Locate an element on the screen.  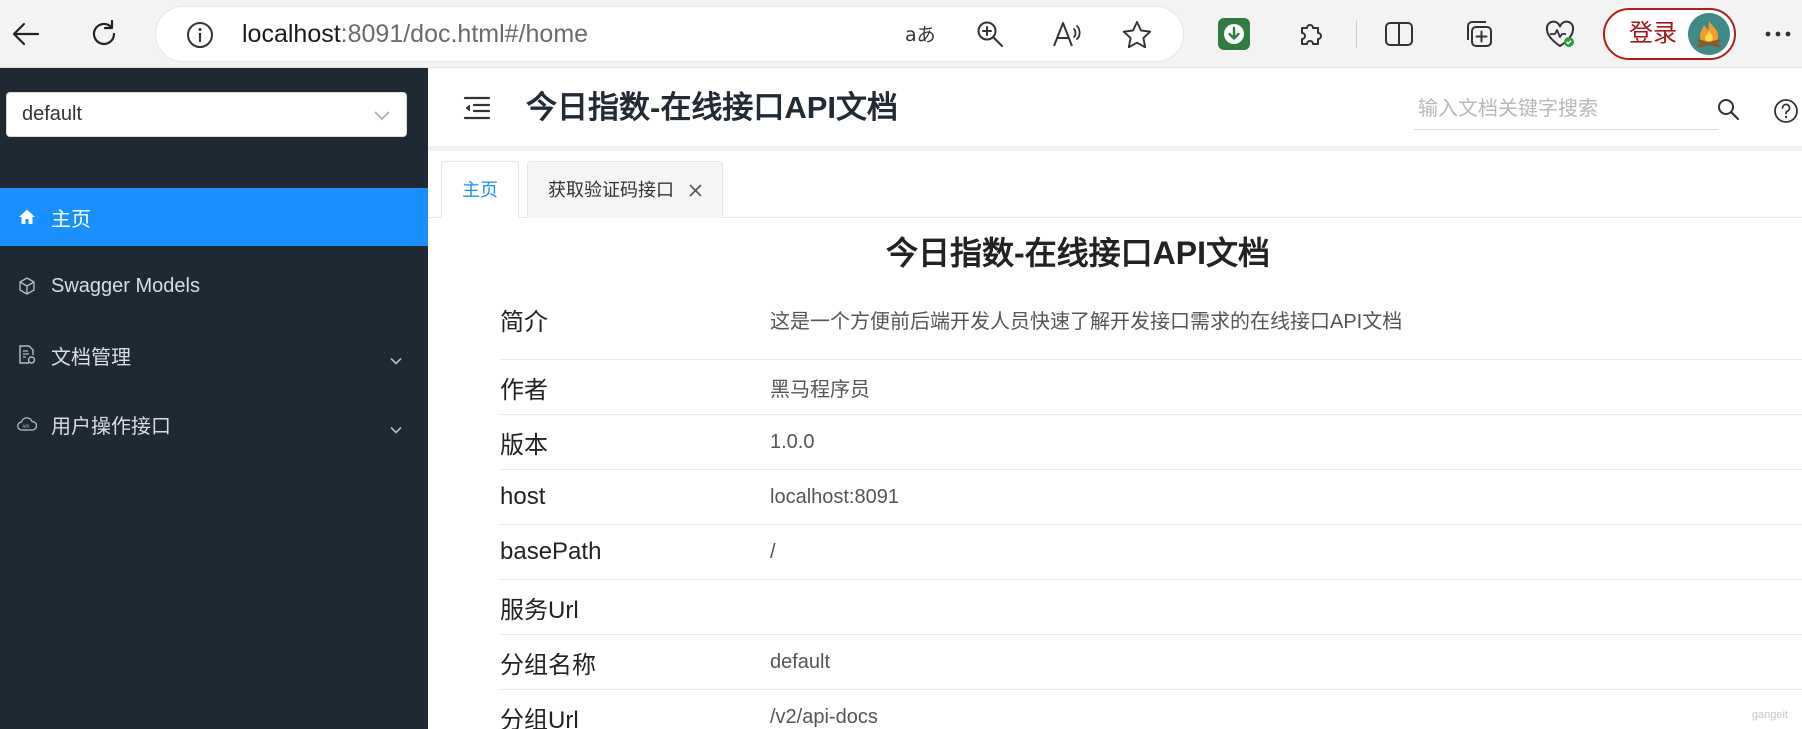
info-row-group-url: 分组Url /v2/api-docs is located at coordinates (1151, 709).